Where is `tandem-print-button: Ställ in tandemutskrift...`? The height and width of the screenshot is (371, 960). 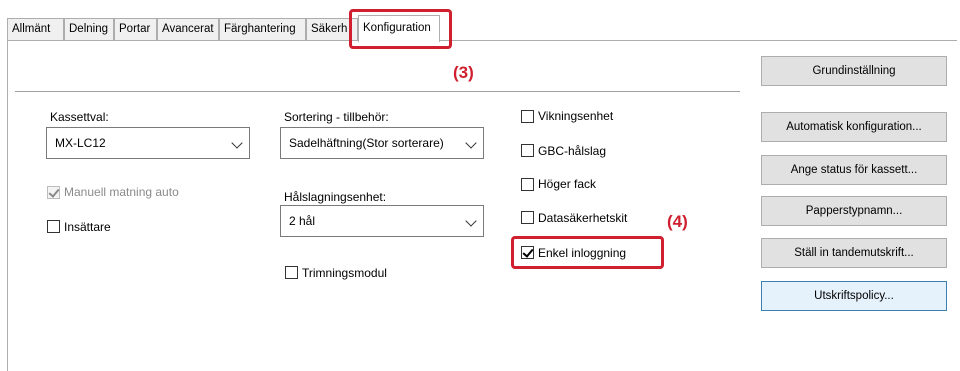 tandem-print-button: Ställ in tandemutskrift... is located at coordinates (854, 253).